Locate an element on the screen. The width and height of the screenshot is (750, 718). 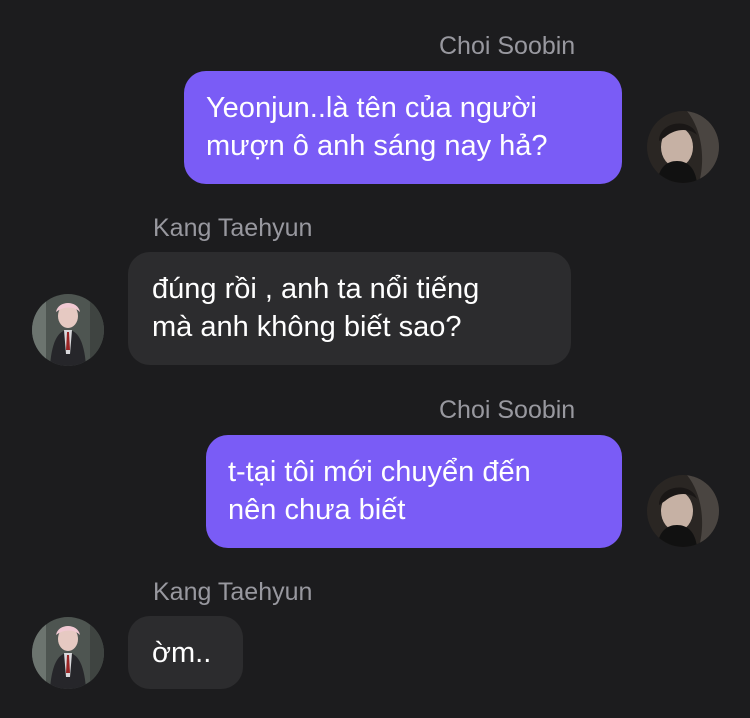
message-line: mà anh không biết sao? is located at coordinates (307, 327).